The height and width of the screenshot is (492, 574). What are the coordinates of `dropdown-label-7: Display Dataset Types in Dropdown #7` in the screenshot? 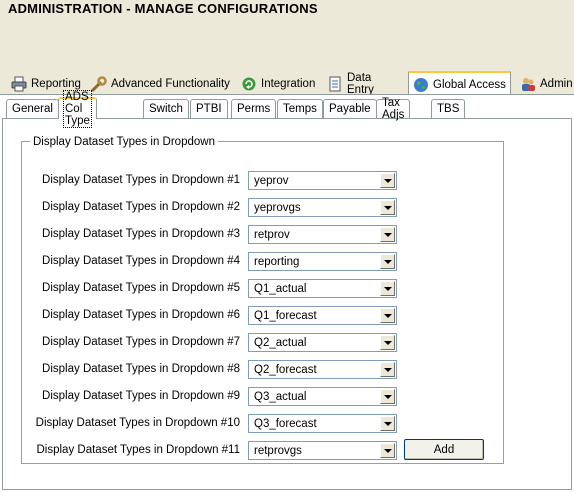 It's located at (141, 342).